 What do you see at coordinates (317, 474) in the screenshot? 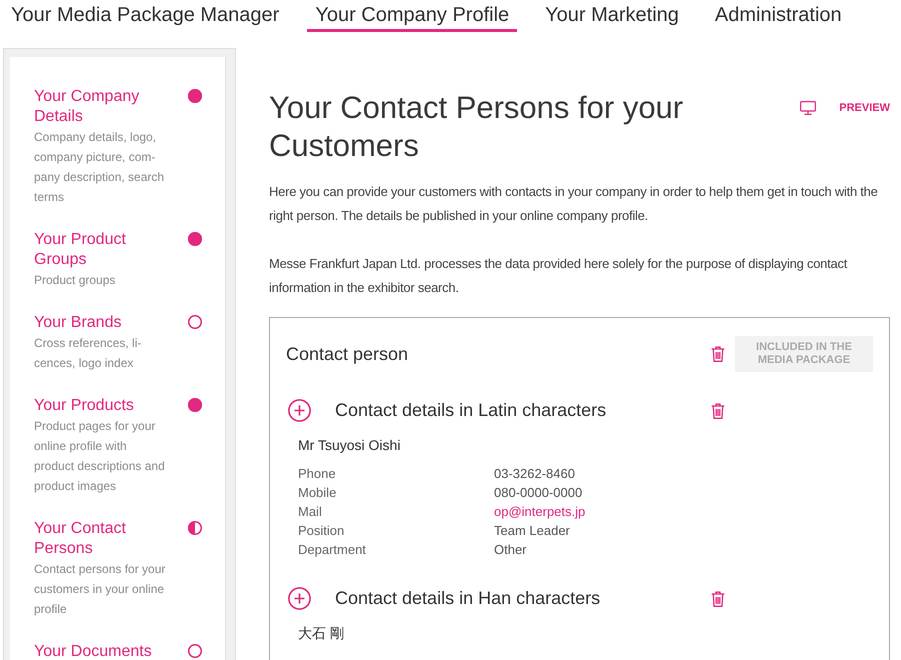
I see `field-label: Phone` at bounding box center [317, 474].